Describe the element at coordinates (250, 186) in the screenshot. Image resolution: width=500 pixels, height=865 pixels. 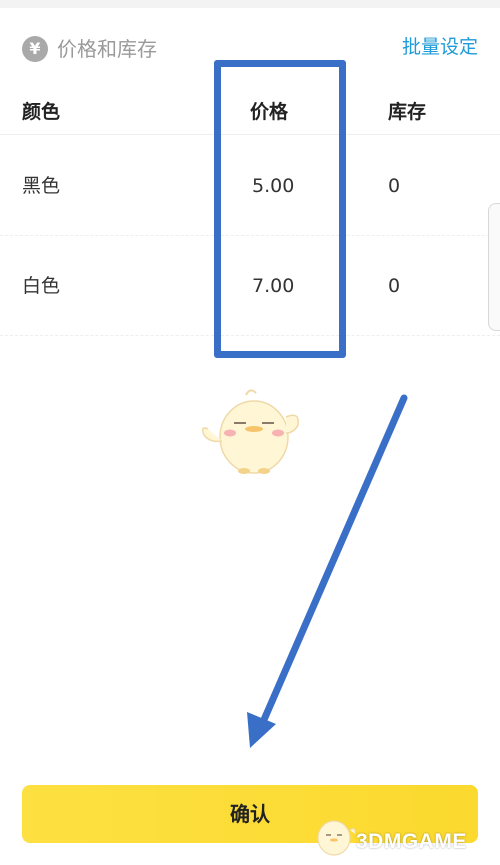
I see `table-row: 黑色 5.00 0` at that location.